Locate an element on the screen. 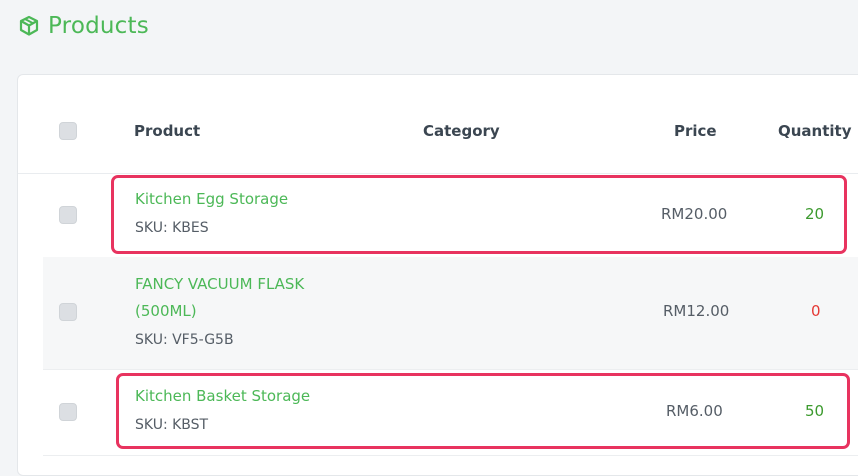  select-all-checkbox is located at coordinates (68, 131).